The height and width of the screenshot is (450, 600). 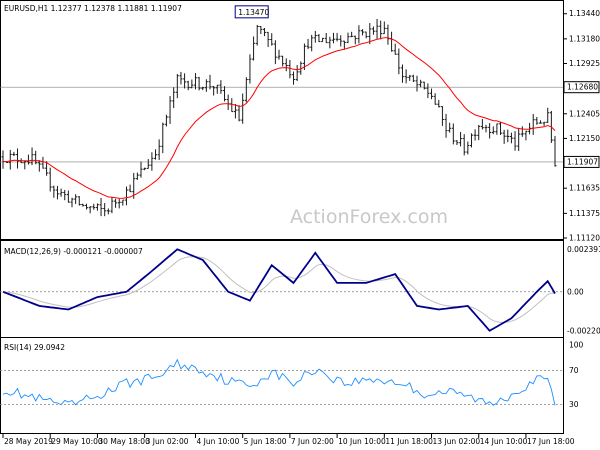 What do you see at coordinates (28, 441) in the screenshot?
I see `x-tick-label: 28 May 2019` at bounding box center [28, 441].